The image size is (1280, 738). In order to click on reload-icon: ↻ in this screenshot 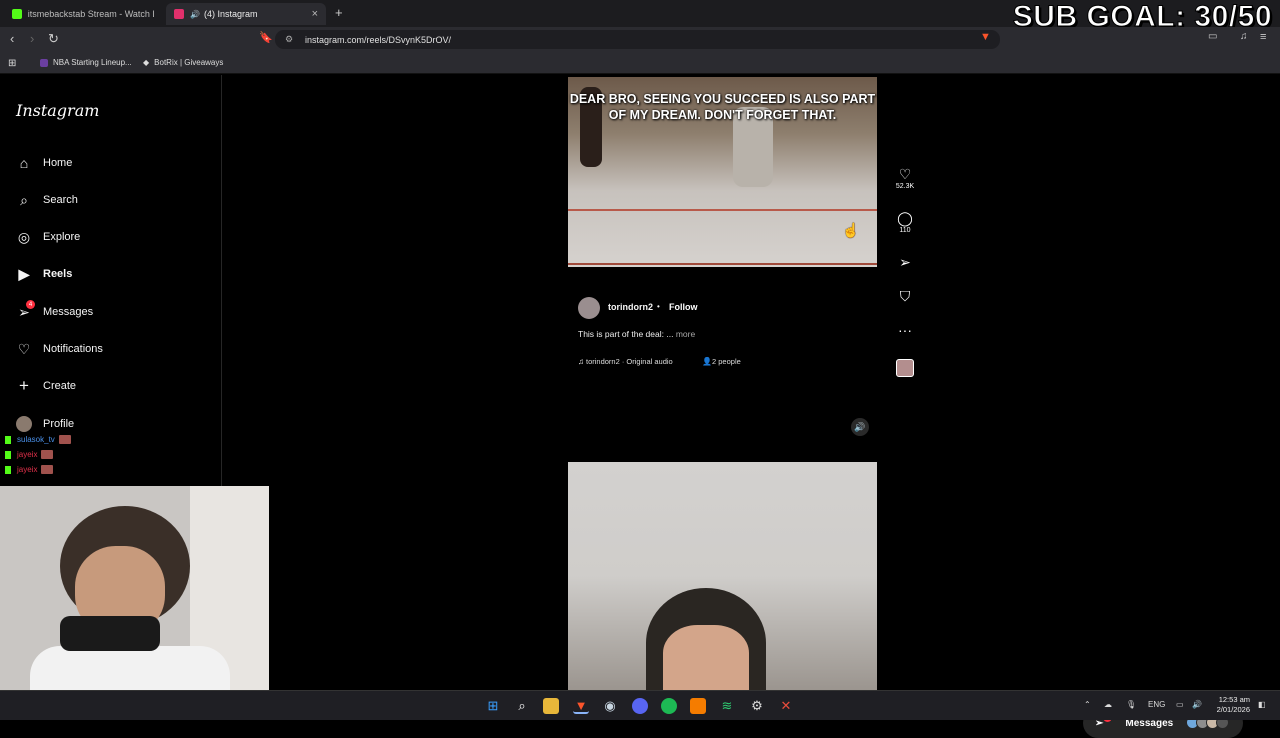, I will do `click(53, 39)`.